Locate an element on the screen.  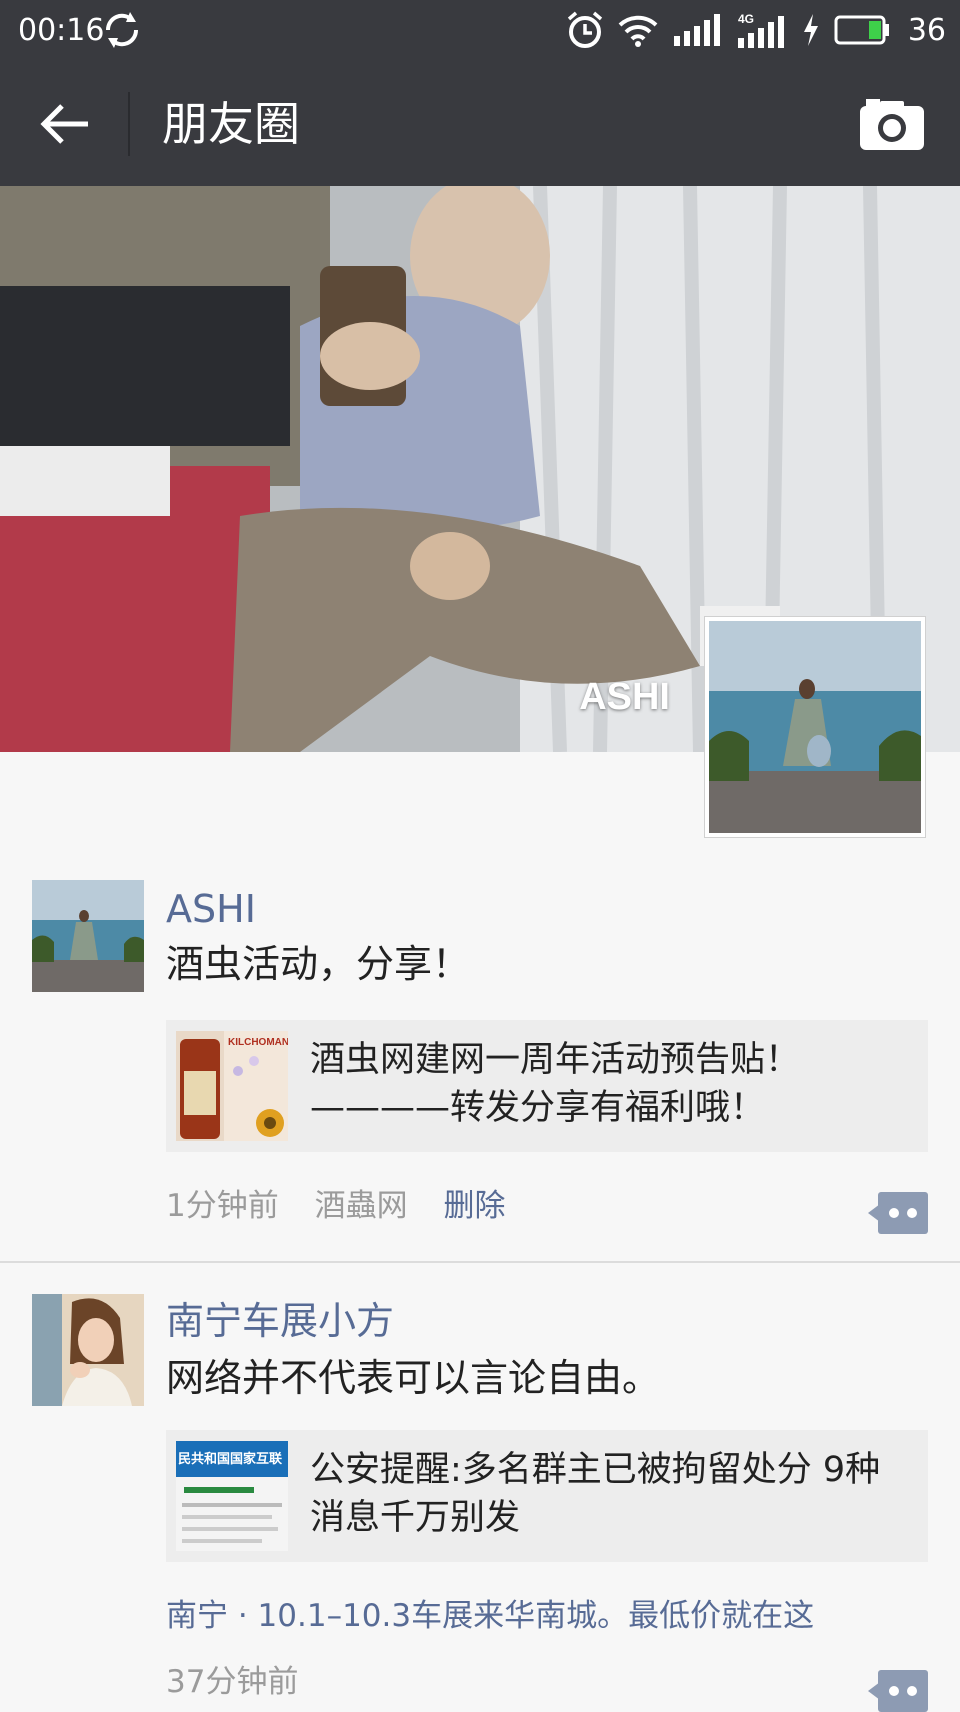
post-meta: 37分钟前 is located at coordinates (245, 1682).